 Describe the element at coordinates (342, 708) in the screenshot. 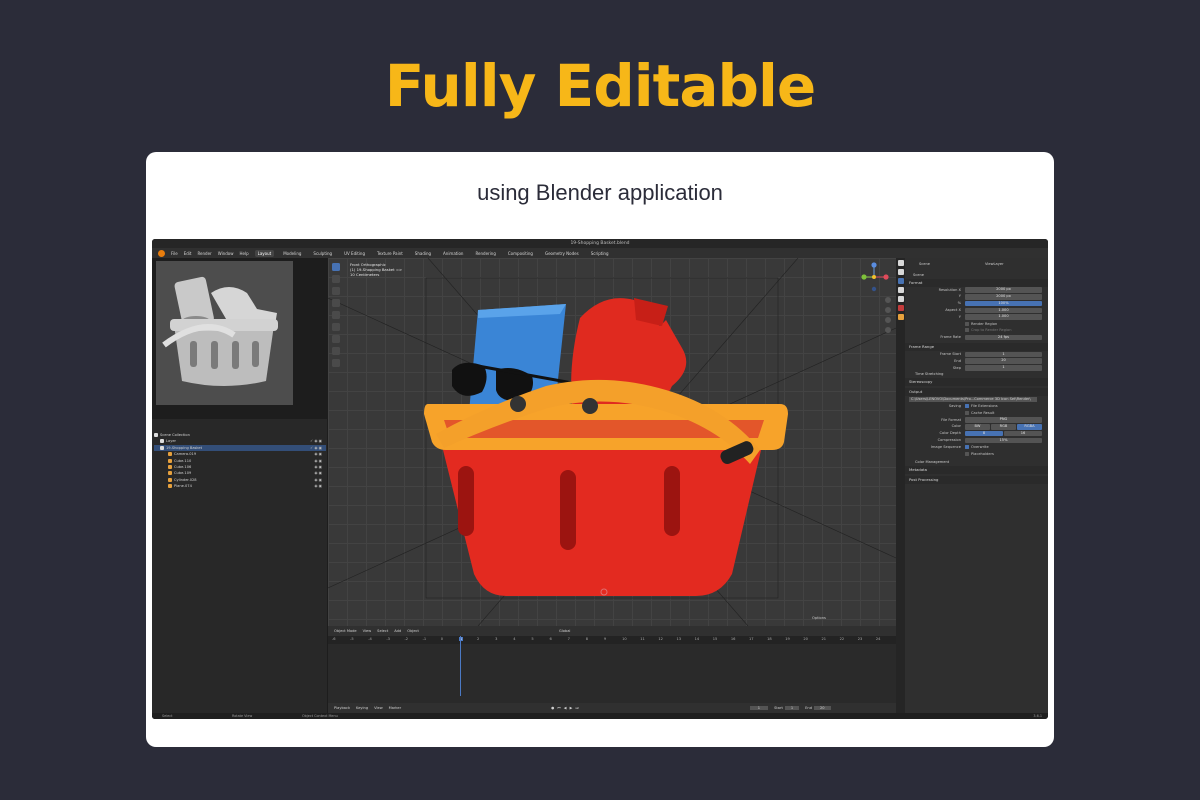

I see `menu-playback: Playback` at that location.